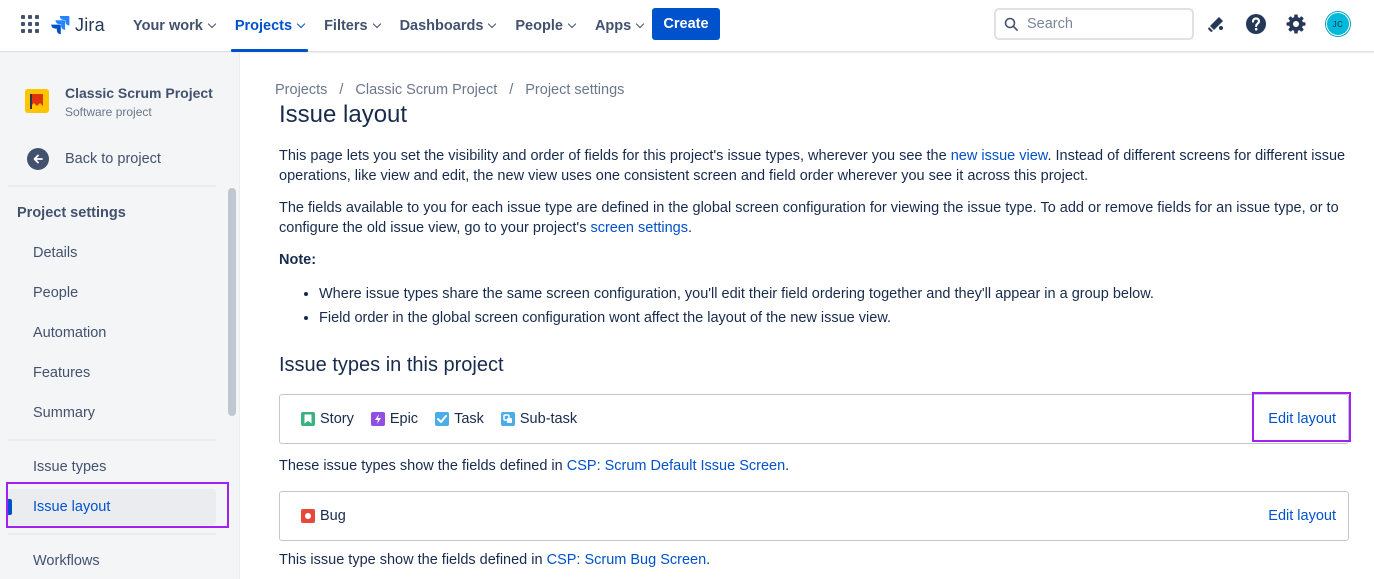  I want to click on sidebar-item-features: Features, so click(112, 373).